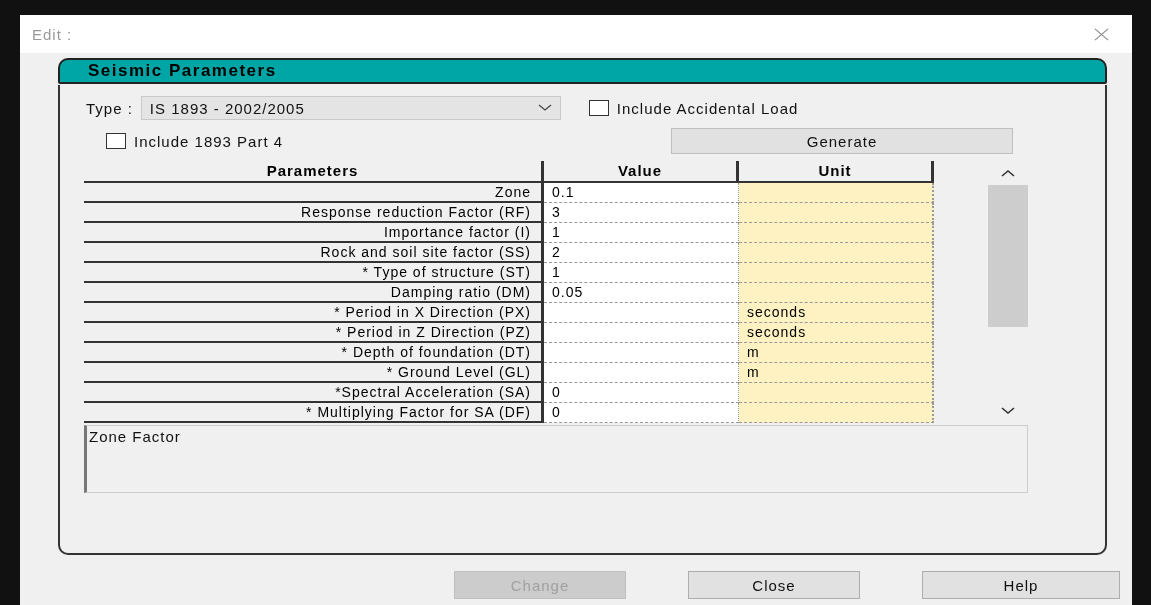 The height and width of the screenshot is (605, 1151). I want to click on table-cell: * Period in Z Direction (PZ), so click(314, 333).